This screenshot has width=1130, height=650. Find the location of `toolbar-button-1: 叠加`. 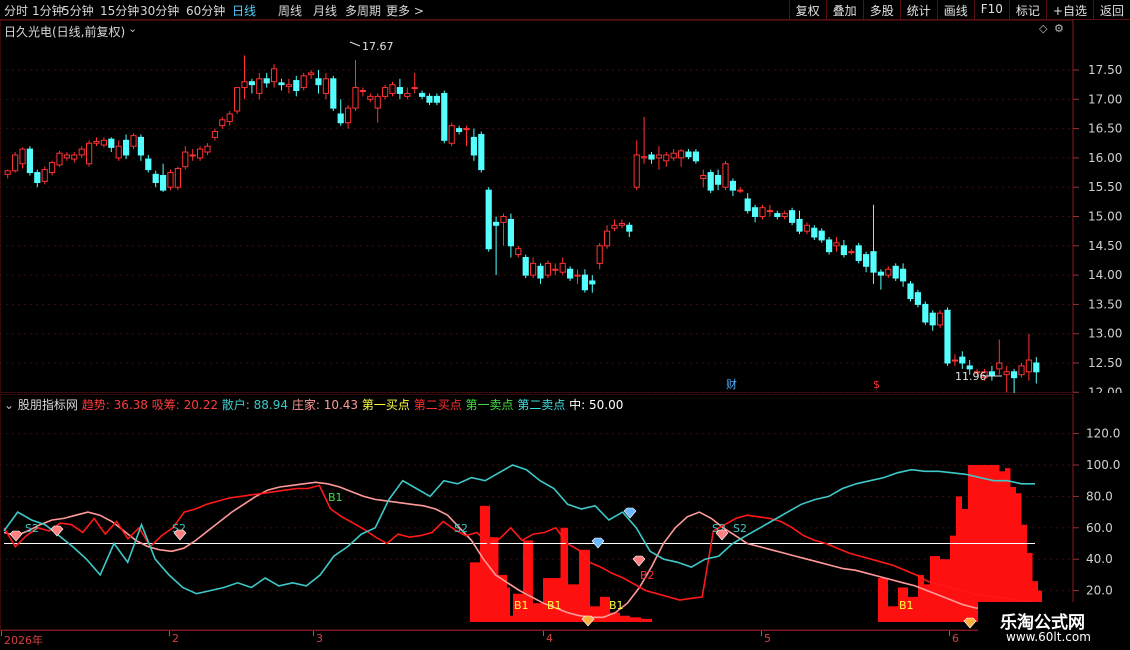

toolbar-button-1: 叠加 is located at coordinates (844, 9).